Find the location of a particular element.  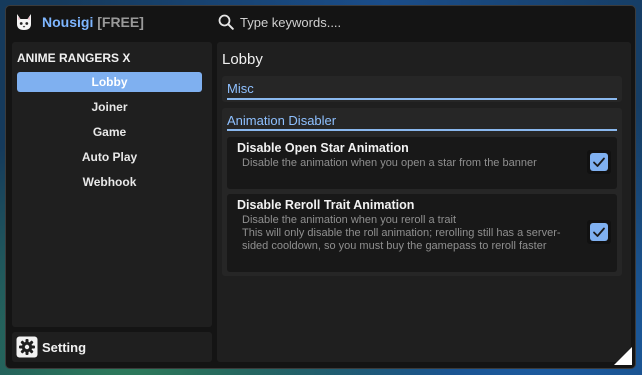

sidebar-item-joiner: Joiner is located at coordinates (109, 107).